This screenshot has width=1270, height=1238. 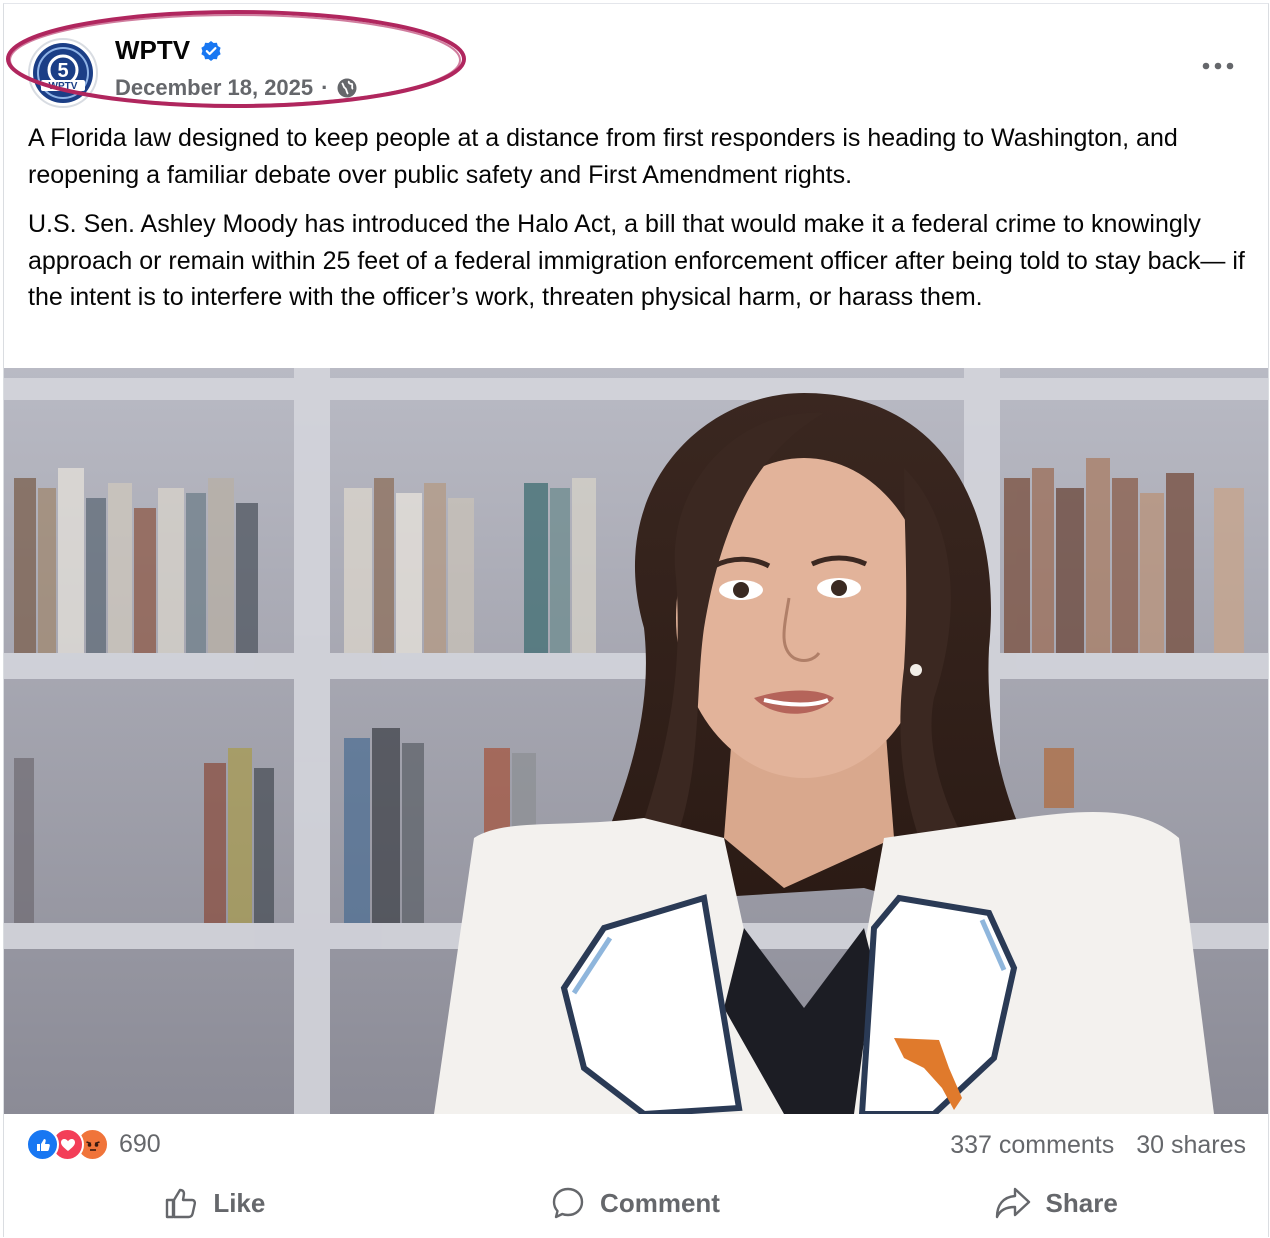 What do you see at coordinates (1191, 1145) in the screenshot?
I see `shares-count: 30 shares` at bounding box center [1191, 1145].